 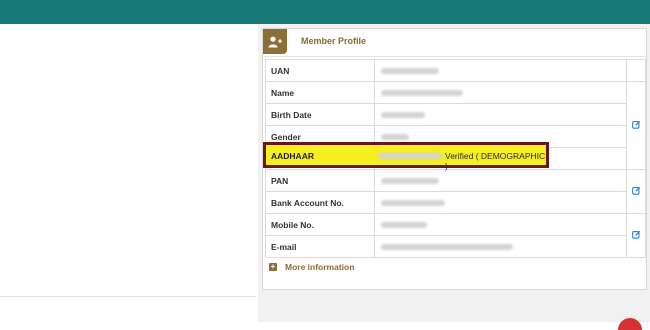 What do you see at coordinates (500, 114) in the screenshot?
I see `field-value-birth-date` at bounding box center [500, 114].